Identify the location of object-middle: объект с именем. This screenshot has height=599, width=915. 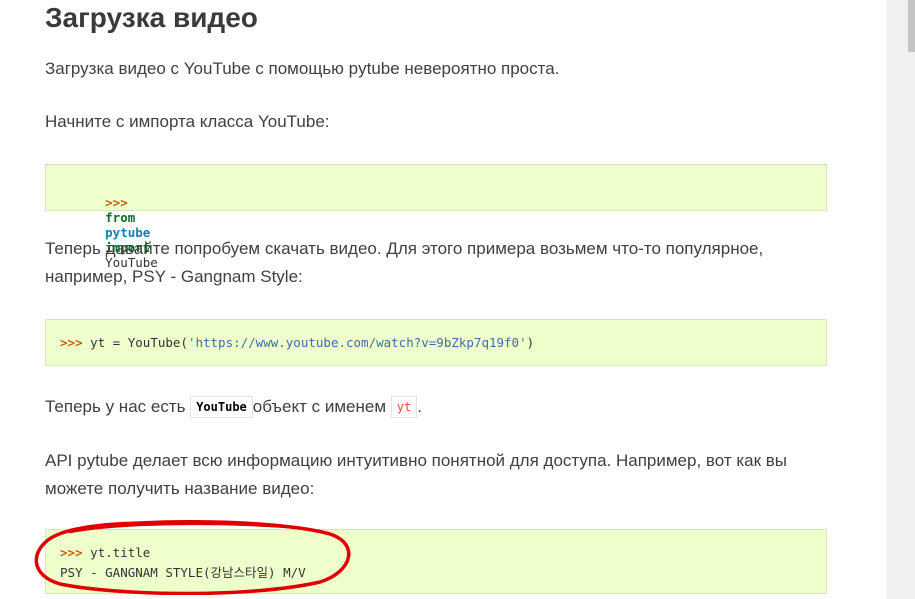
(319, 406).